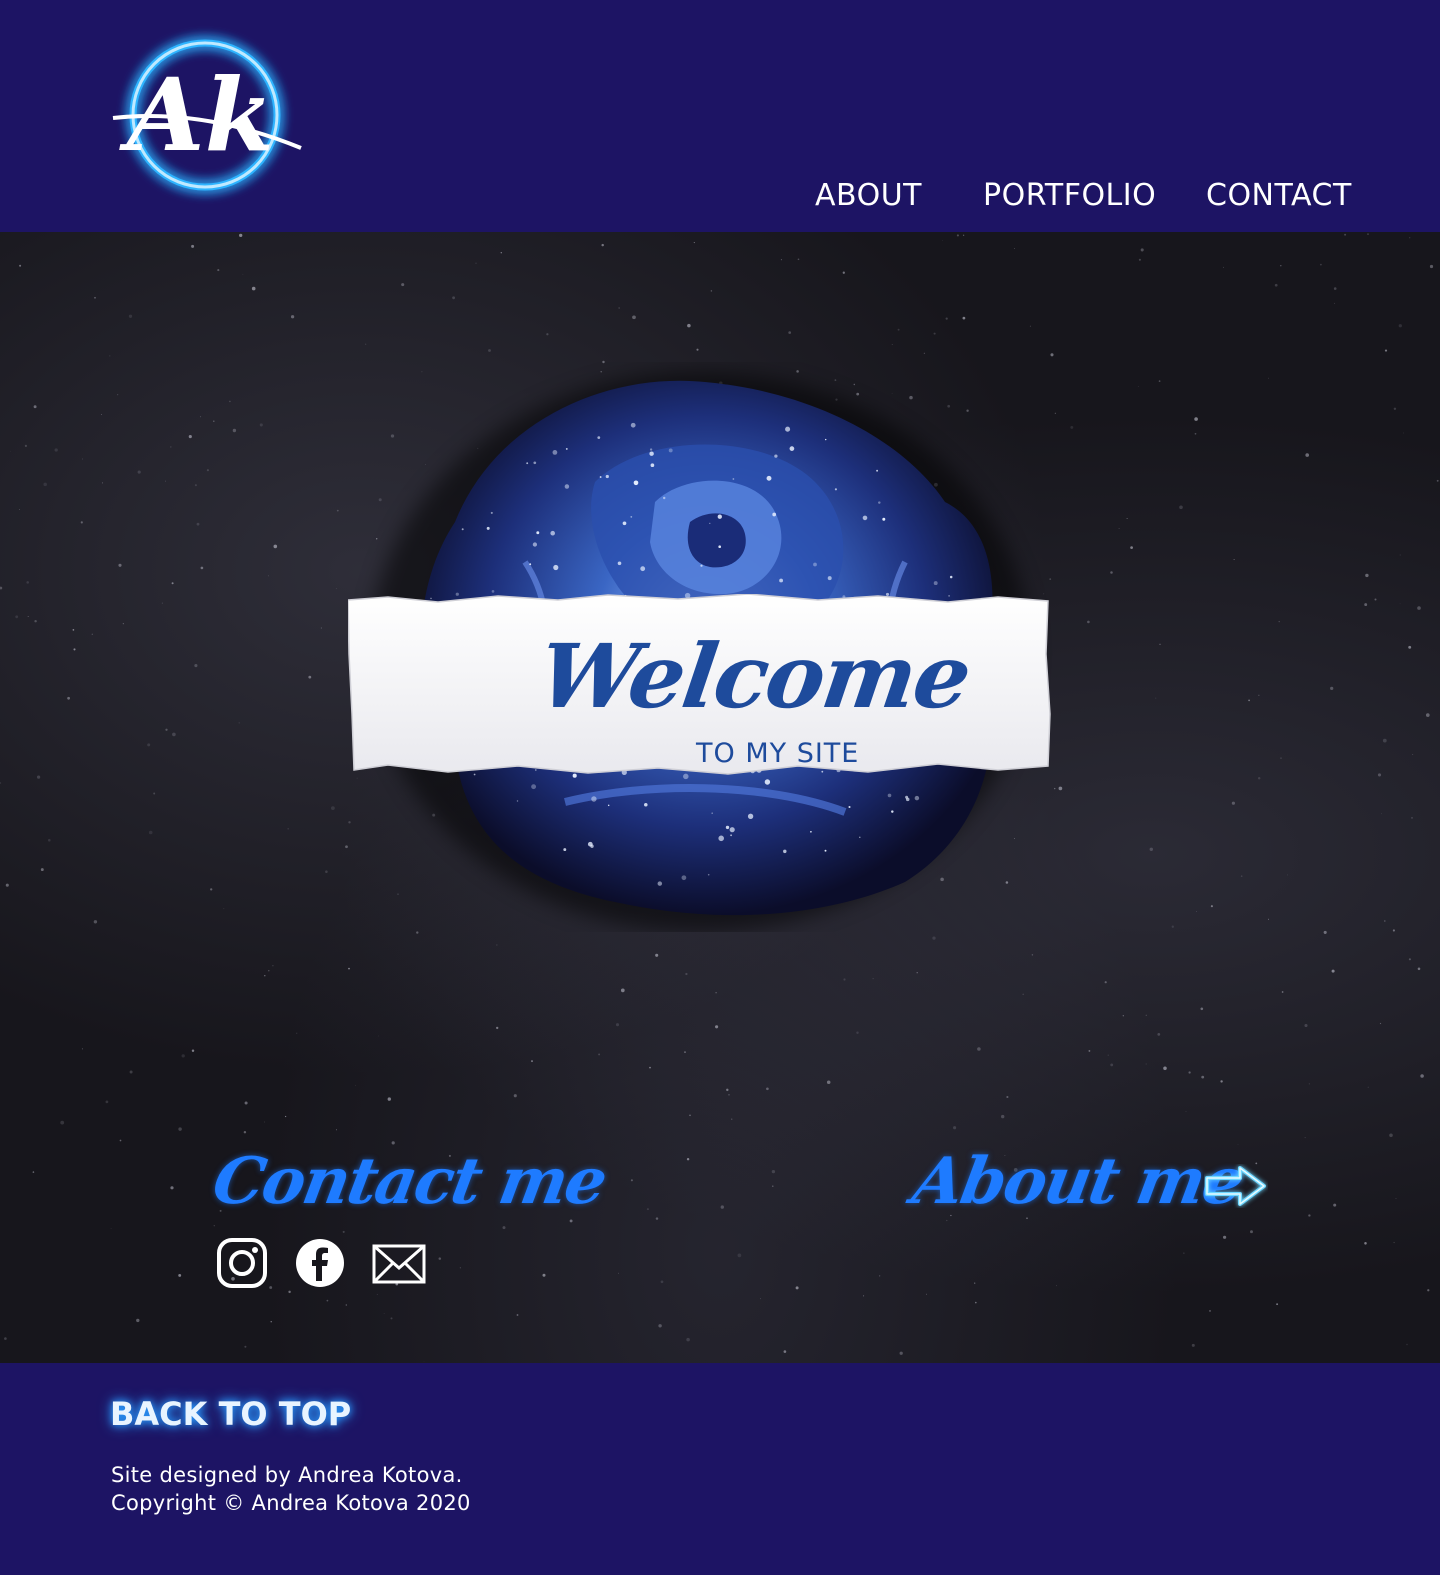  What do you see at coordinates (409, 1181) in the screenshot?
I see `contact-me-link: Contact me` at bounding box center [409, 1181].